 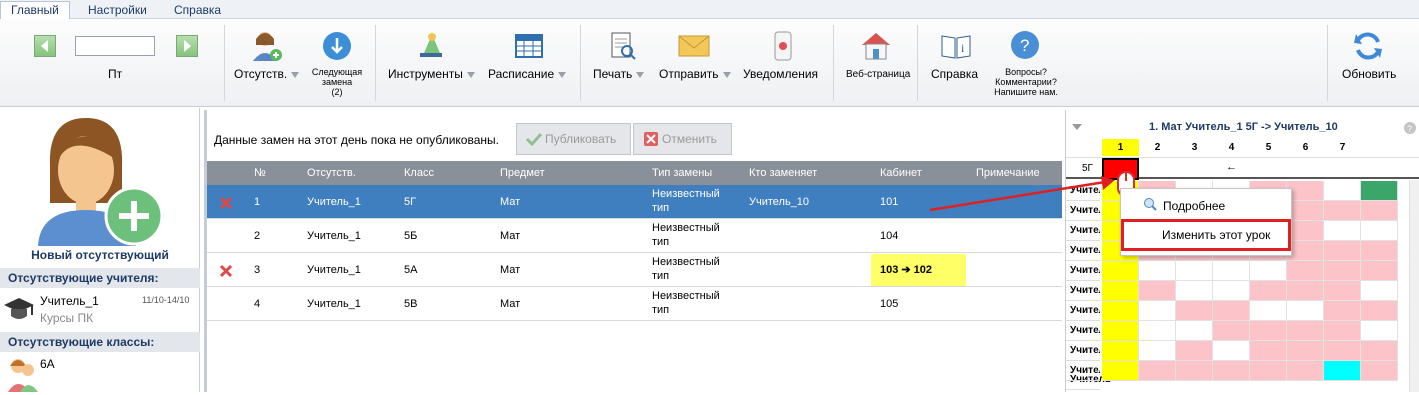 What do you see at coordinates (99, 184) in the screenshot?
I see `new-absent-avatar-icon` at bounding box center [99, 184].